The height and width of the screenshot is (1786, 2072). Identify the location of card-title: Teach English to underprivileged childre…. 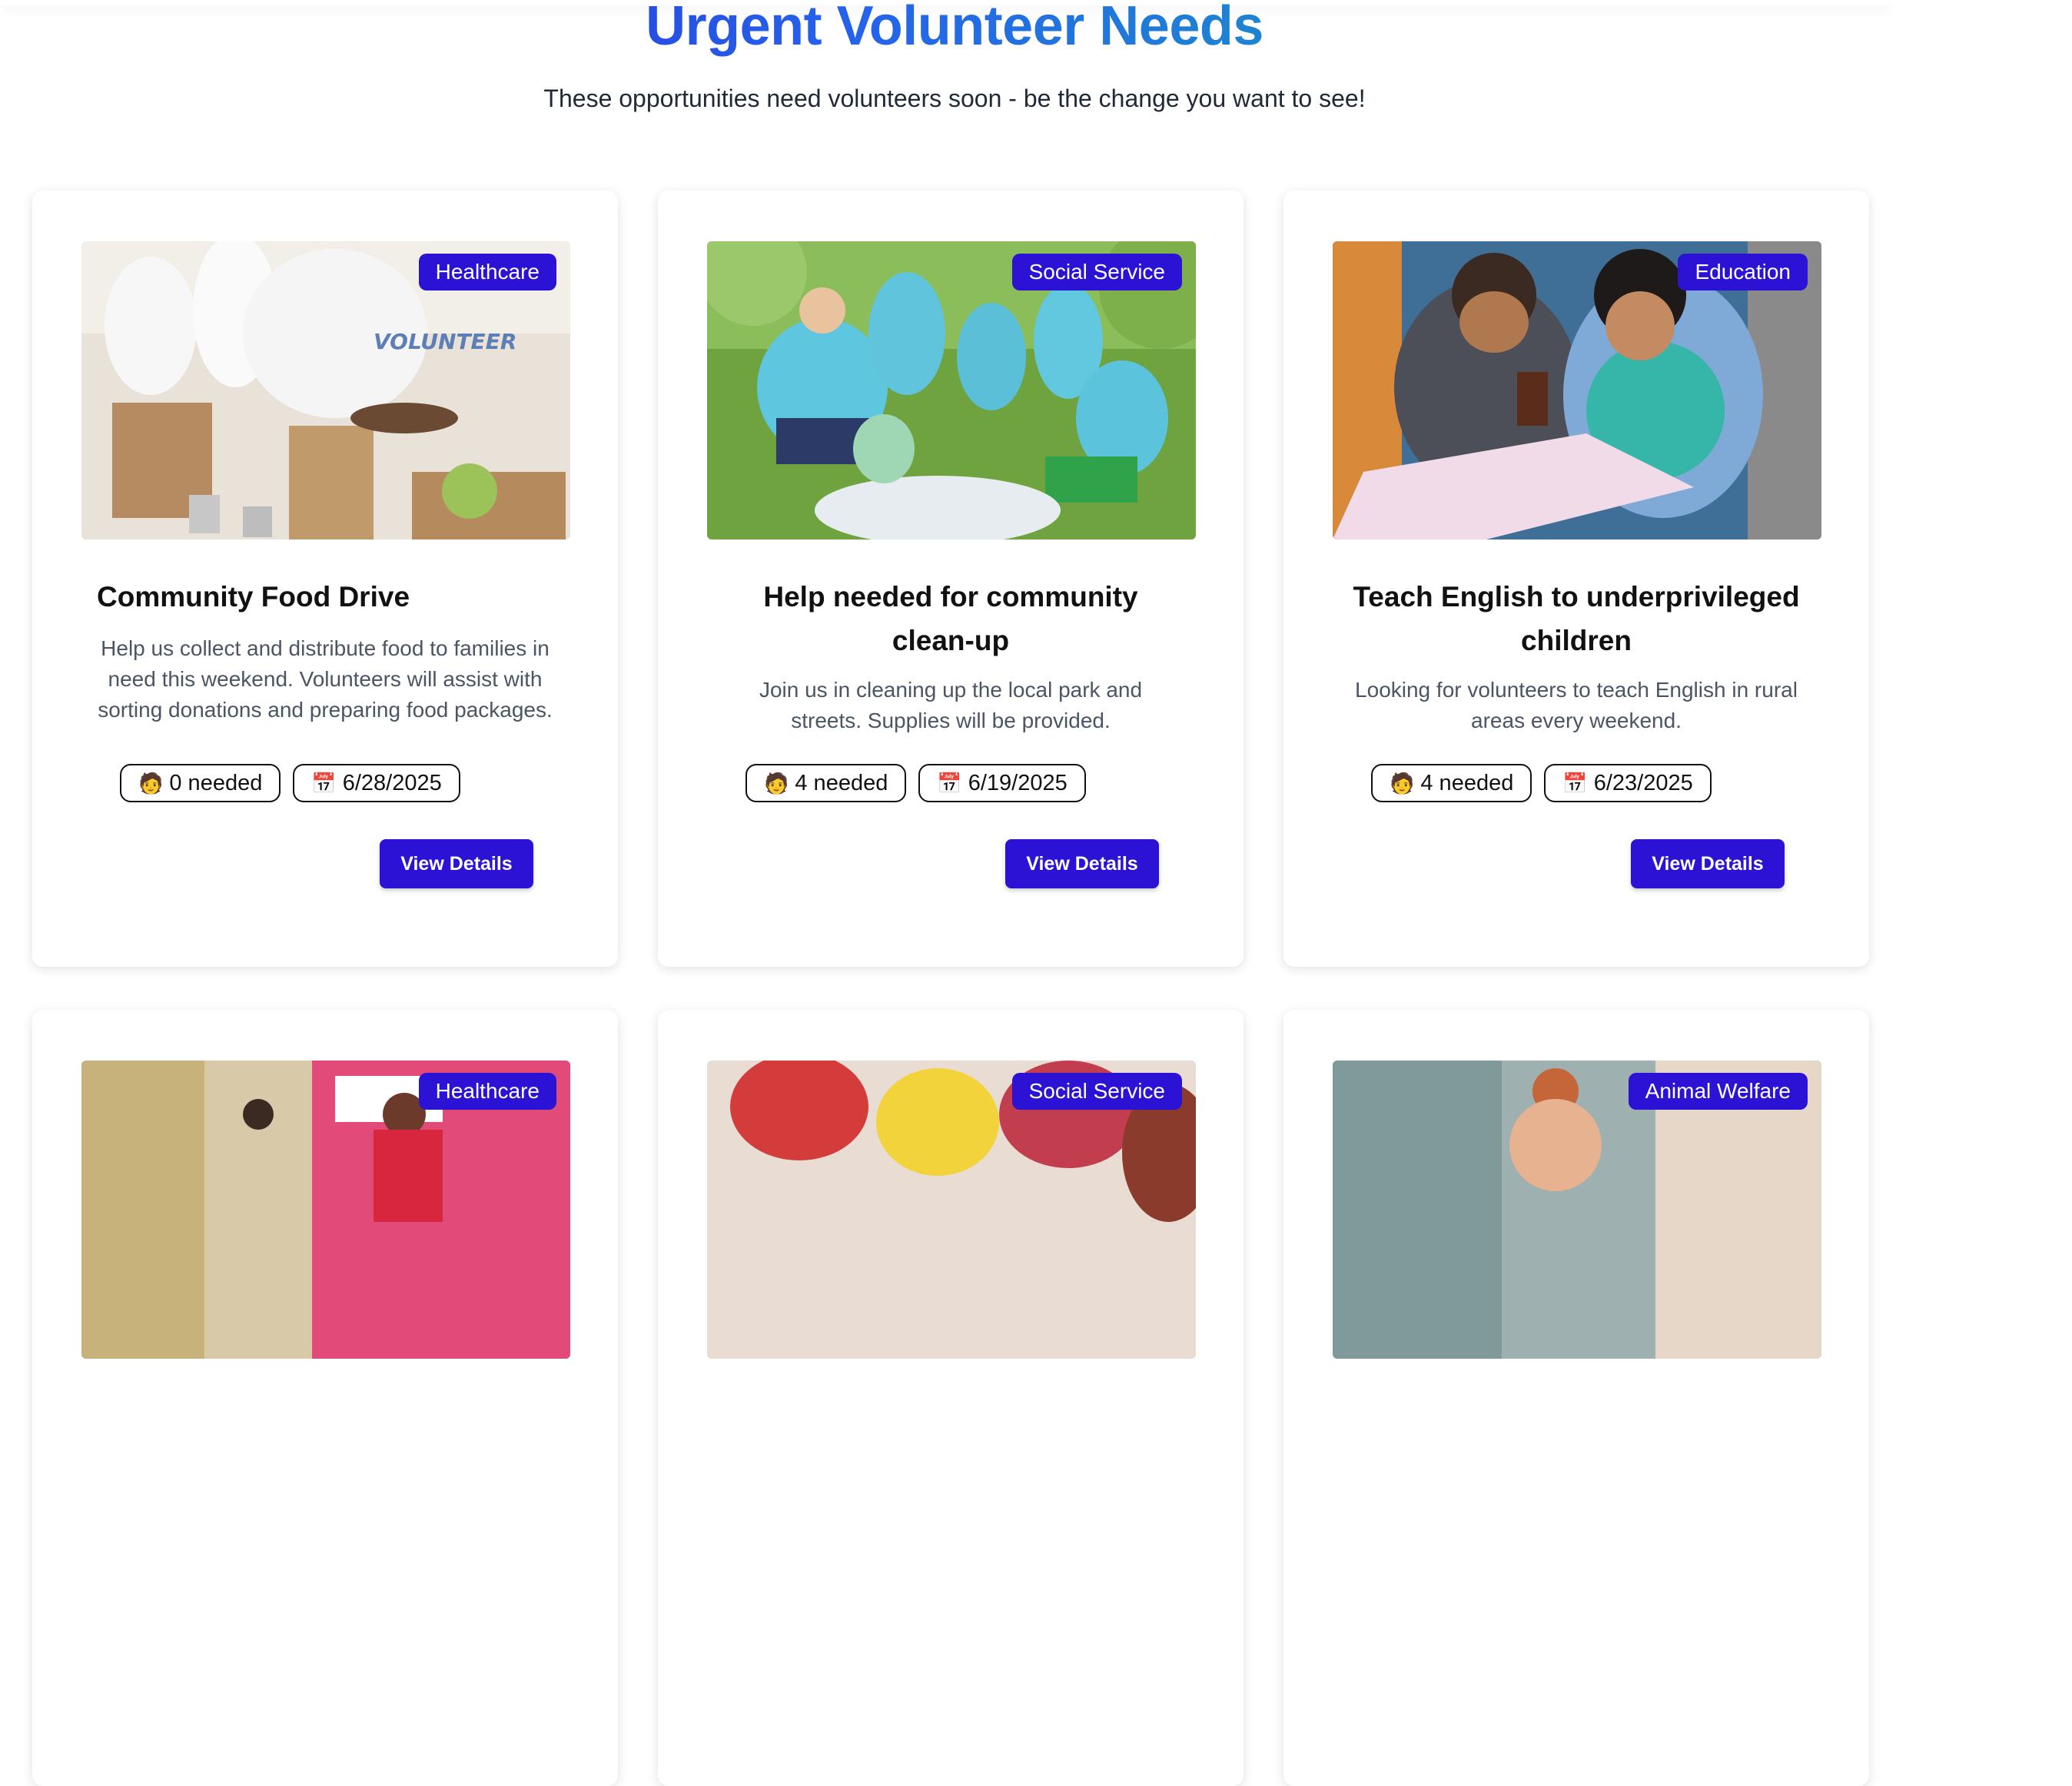
(1576, 618).